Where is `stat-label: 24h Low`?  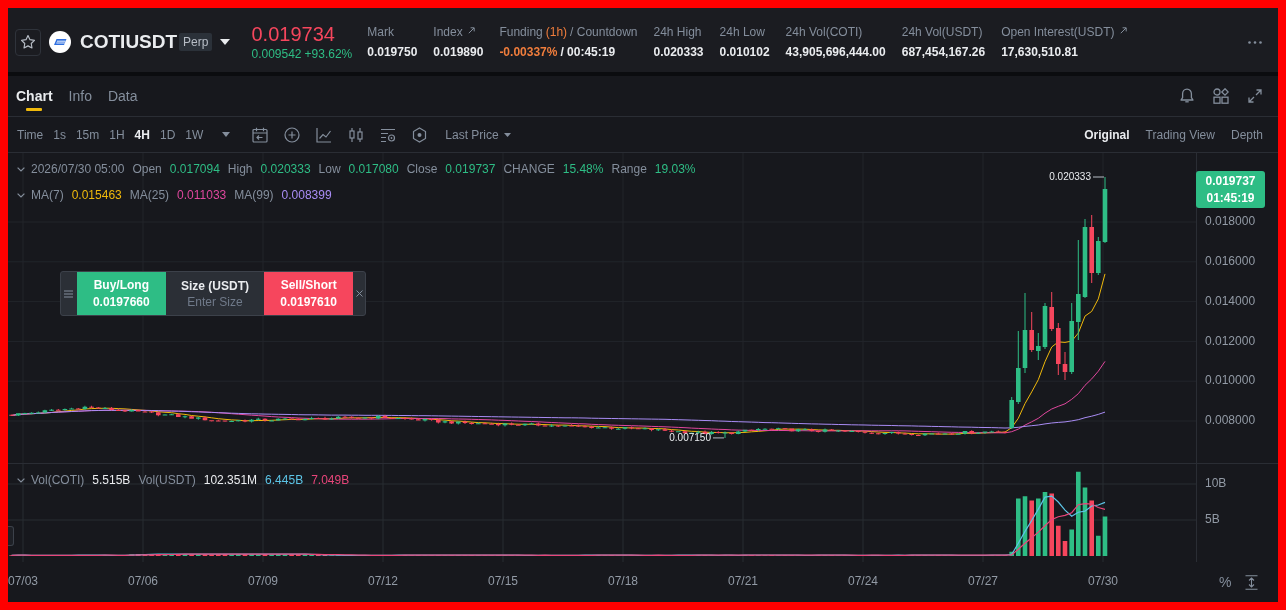 stat-label: 24h Low is located at coordinates (742, 32).